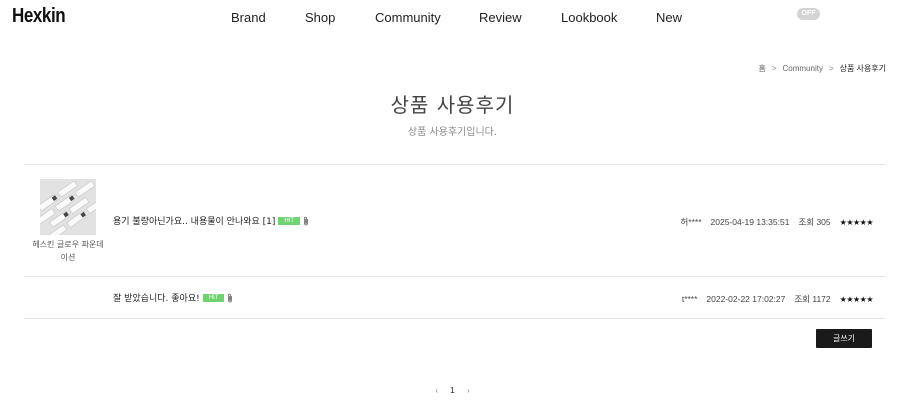 The width and height of the screenshot is (905, 408). What do you see at coordinates (761, 68) in the screenshot?
I see `breadcrumb-home: 홈` at bounding box center [761, 68].